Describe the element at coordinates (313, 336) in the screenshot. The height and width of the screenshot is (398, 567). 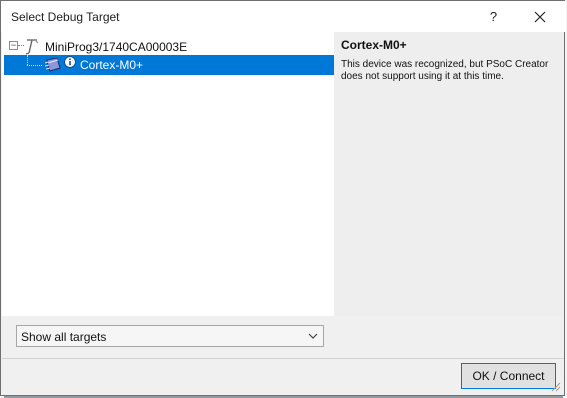
I see `chevron-down-icon` at that location.